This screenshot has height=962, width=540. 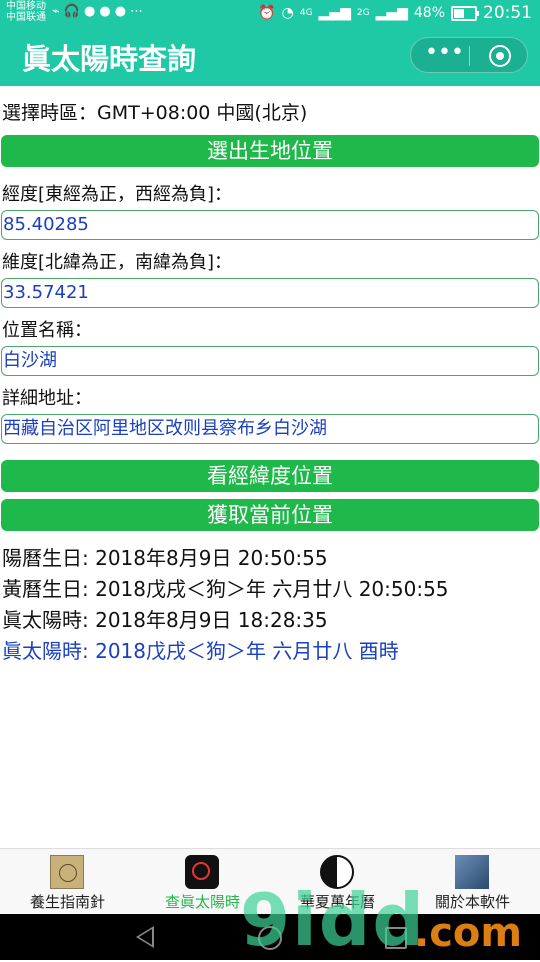 What do you see at coordinates (270, 361) in the screenshot?
I see `location-name-input: 白沙湖` at bounding box center [270, 361].